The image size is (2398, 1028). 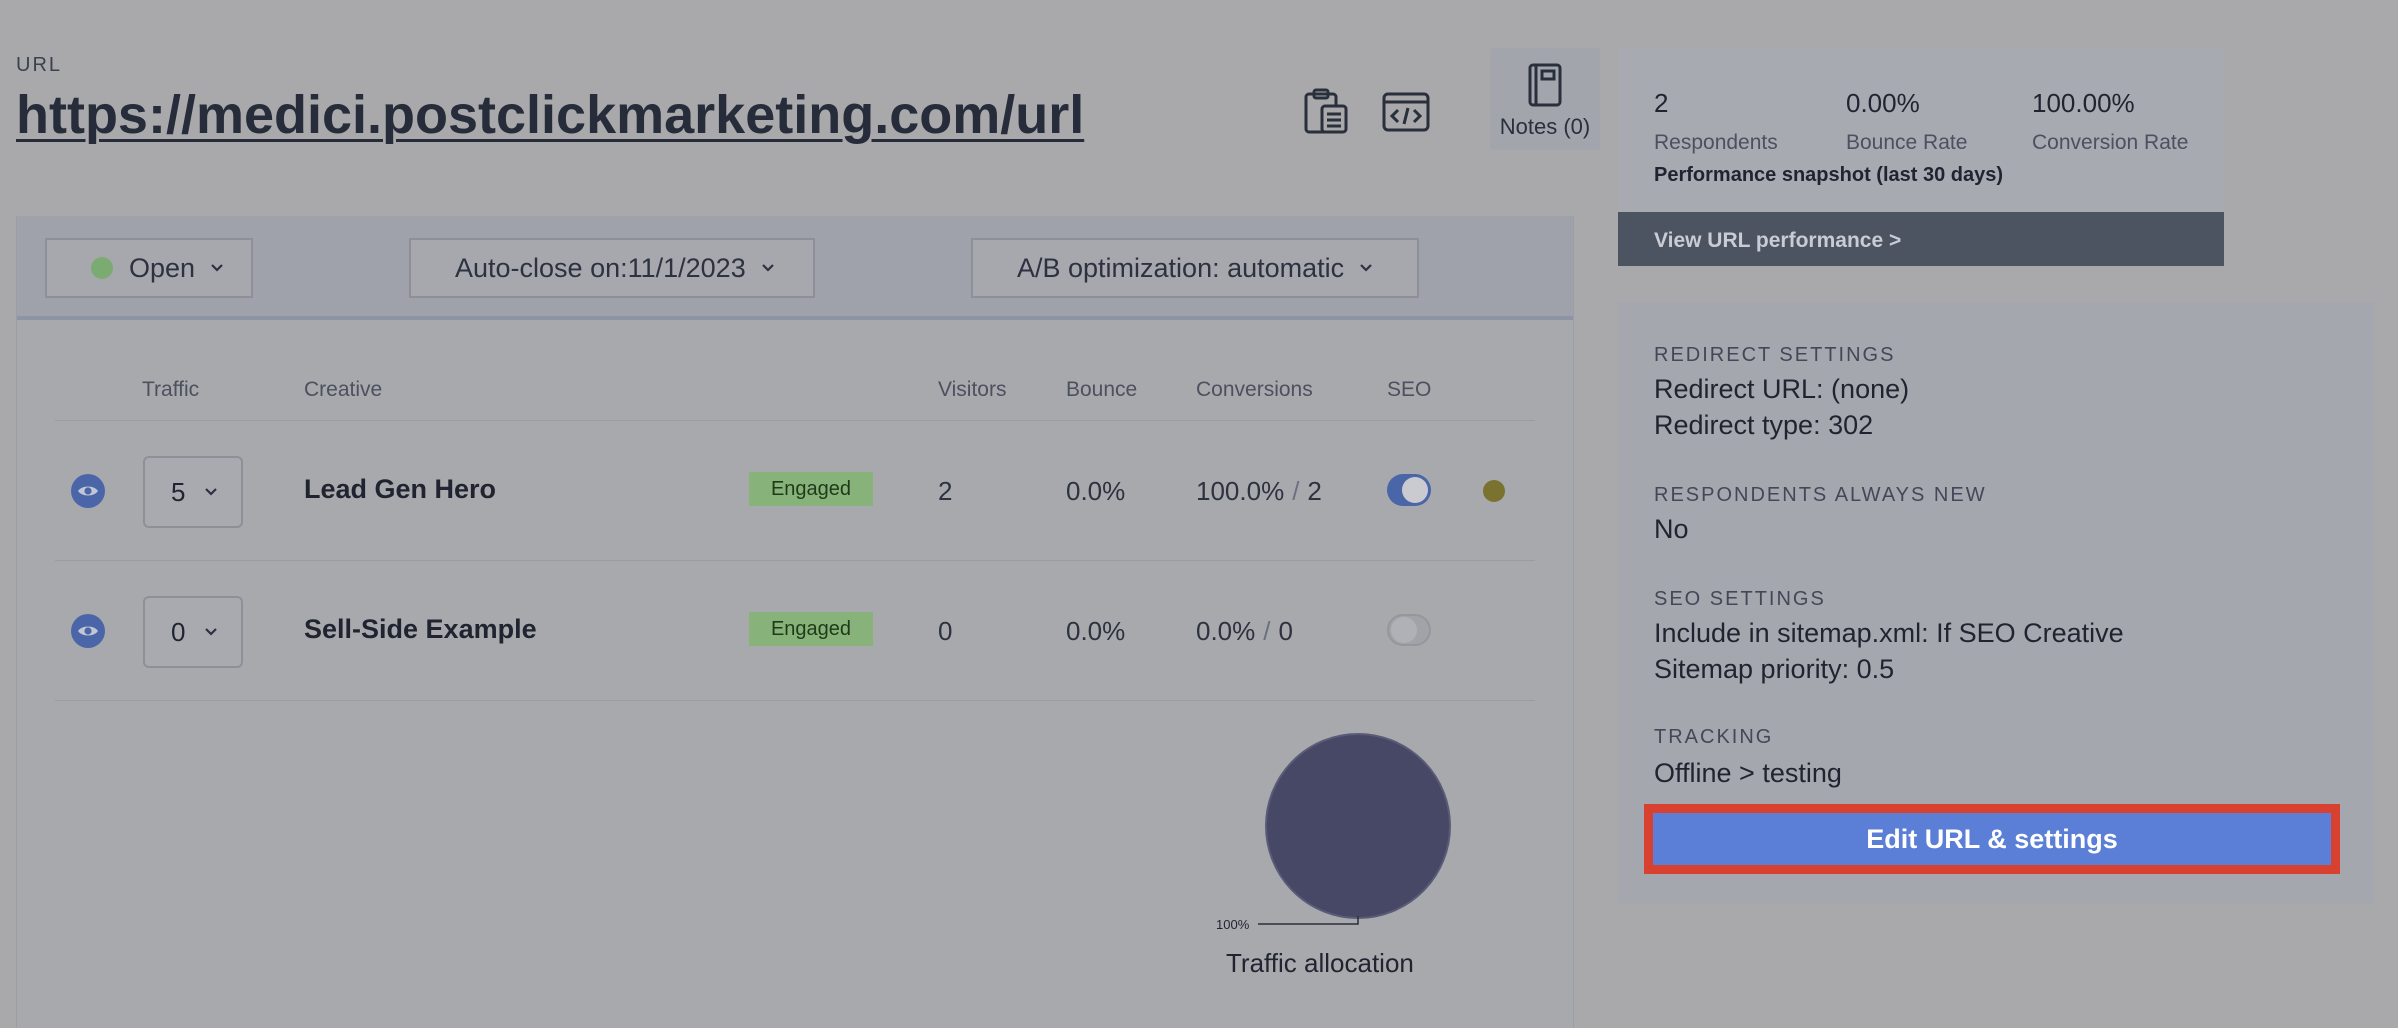 I want to click on bounce-rate-value: 0.00%, so click(x=1883, y=103).